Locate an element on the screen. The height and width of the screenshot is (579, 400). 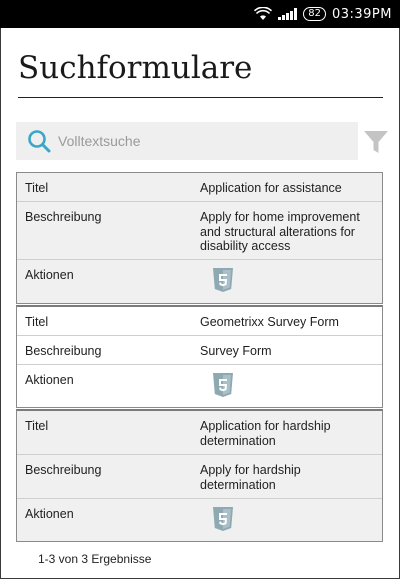
signal-icon is located at coordinates (288, 14).